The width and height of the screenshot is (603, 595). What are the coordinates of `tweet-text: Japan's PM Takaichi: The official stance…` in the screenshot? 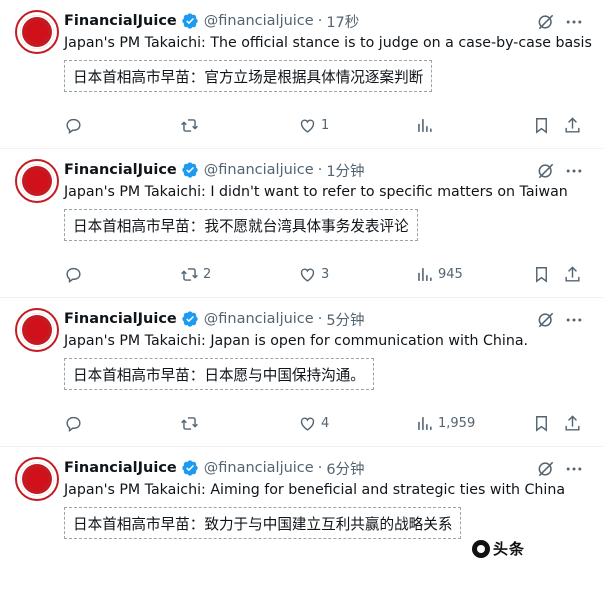 It's located at (328, 43).